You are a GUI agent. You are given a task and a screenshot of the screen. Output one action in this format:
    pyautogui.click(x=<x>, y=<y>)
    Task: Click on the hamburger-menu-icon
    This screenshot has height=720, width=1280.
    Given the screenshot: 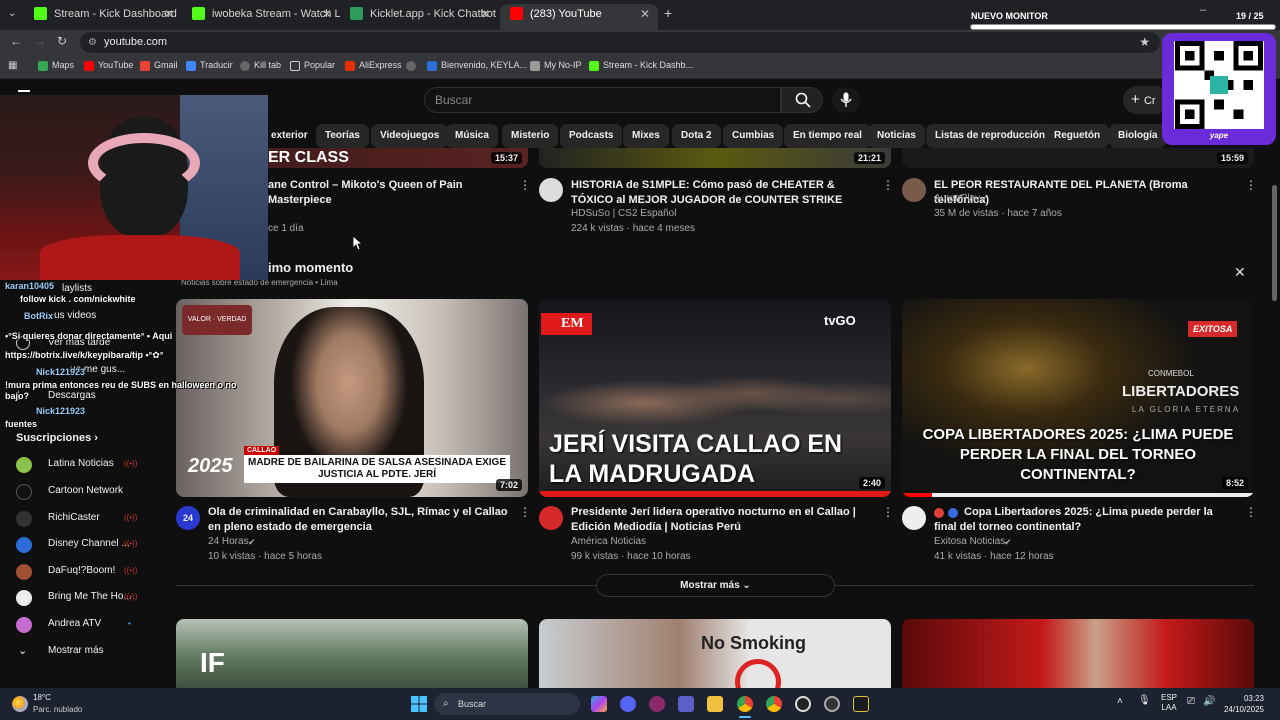 What is the action you would take?
    pyautogui.click(x=24, y=91)
    